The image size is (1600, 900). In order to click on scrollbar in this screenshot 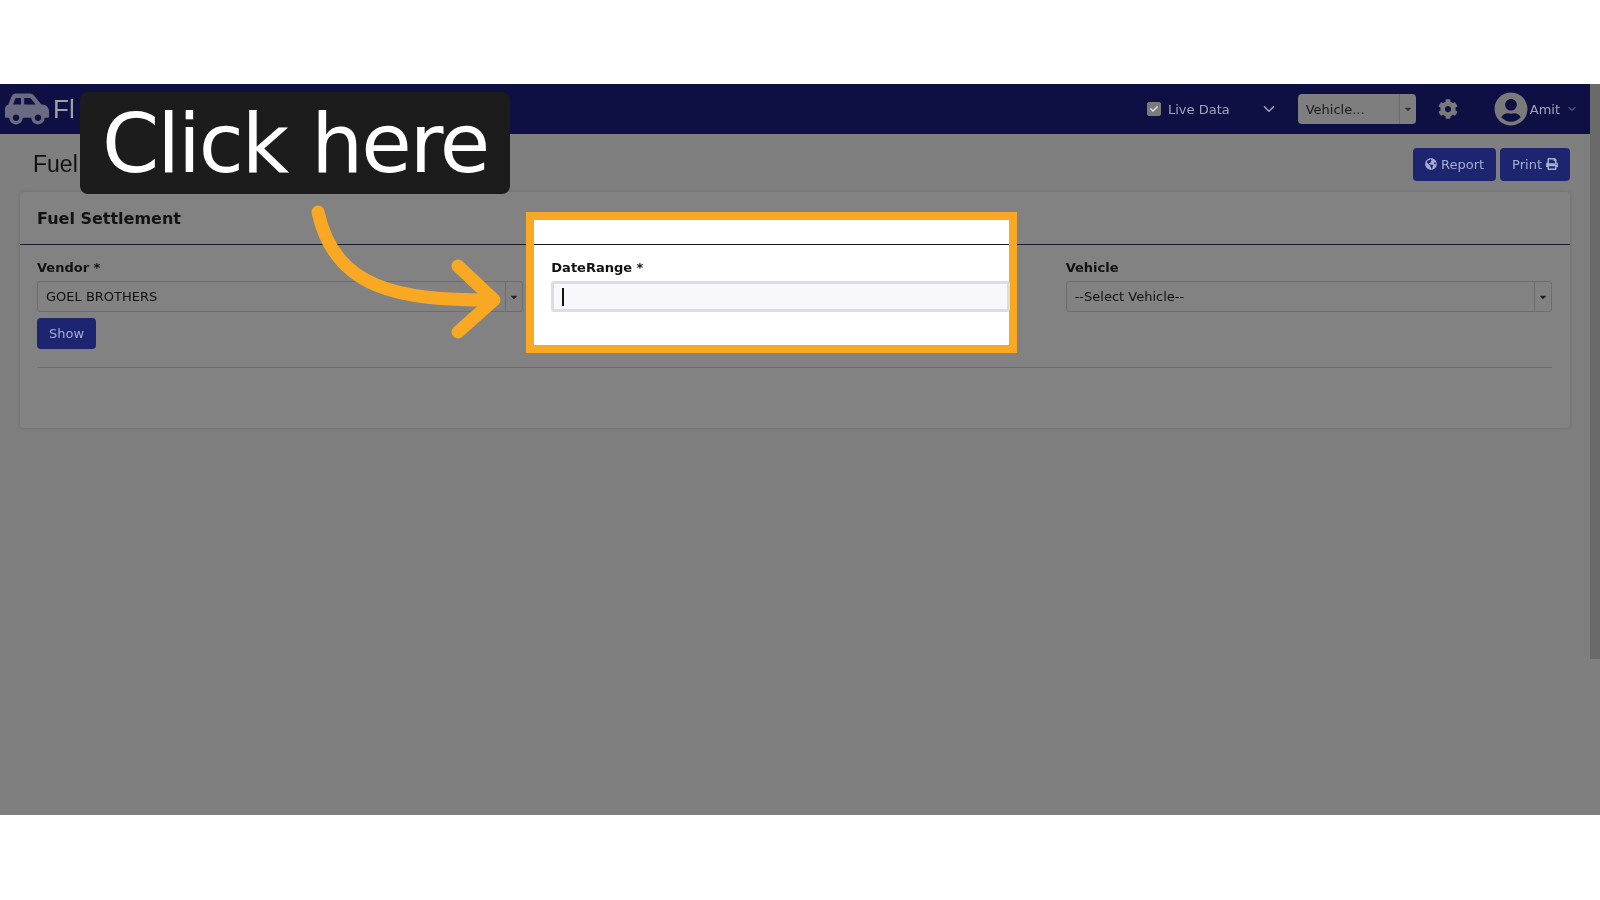, I will do `click(1595, 371)`.